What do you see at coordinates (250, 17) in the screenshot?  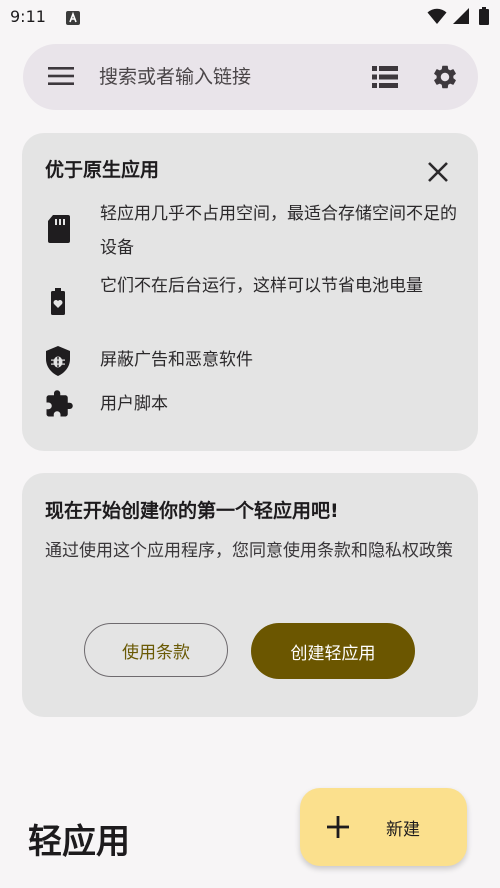 I see `status-bar: 9:11` at bounding box center [250, 17].